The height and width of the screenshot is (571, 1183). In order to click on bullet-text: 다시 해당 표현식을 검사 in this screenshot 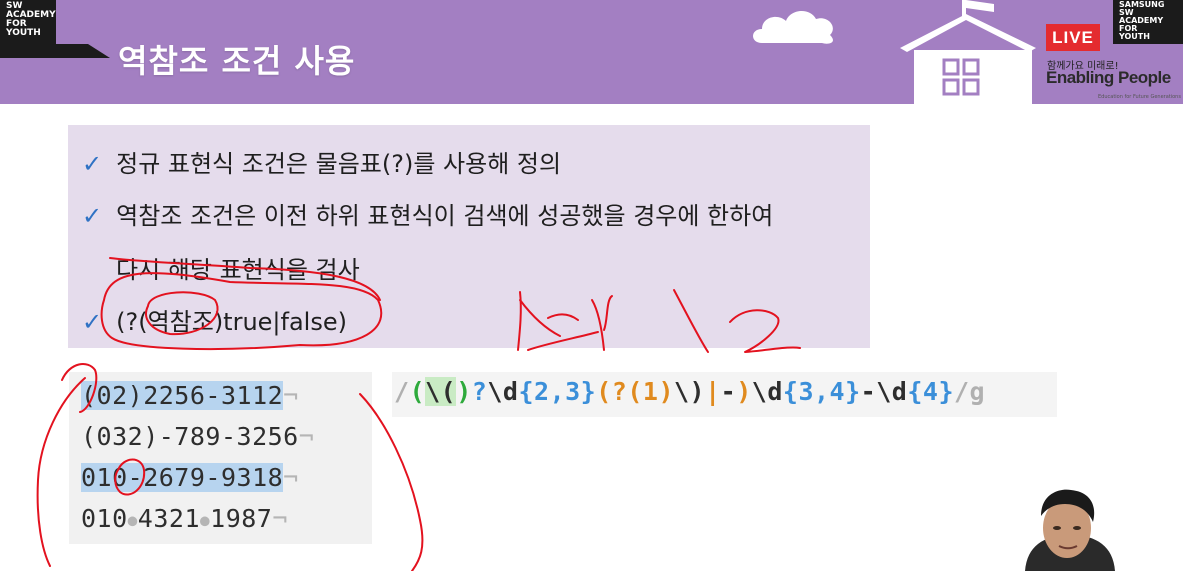, I will do `click(238, 270)`.